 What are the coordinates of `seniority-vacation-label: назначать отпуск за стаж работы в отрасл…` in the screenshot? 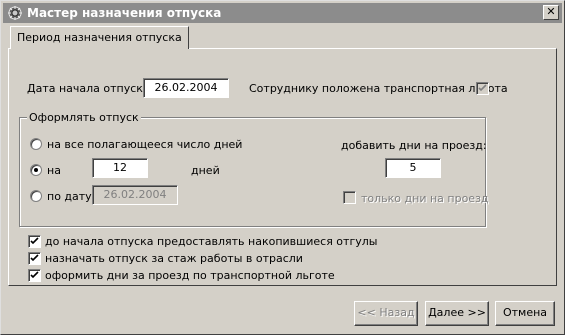 It's located at (174, 258).